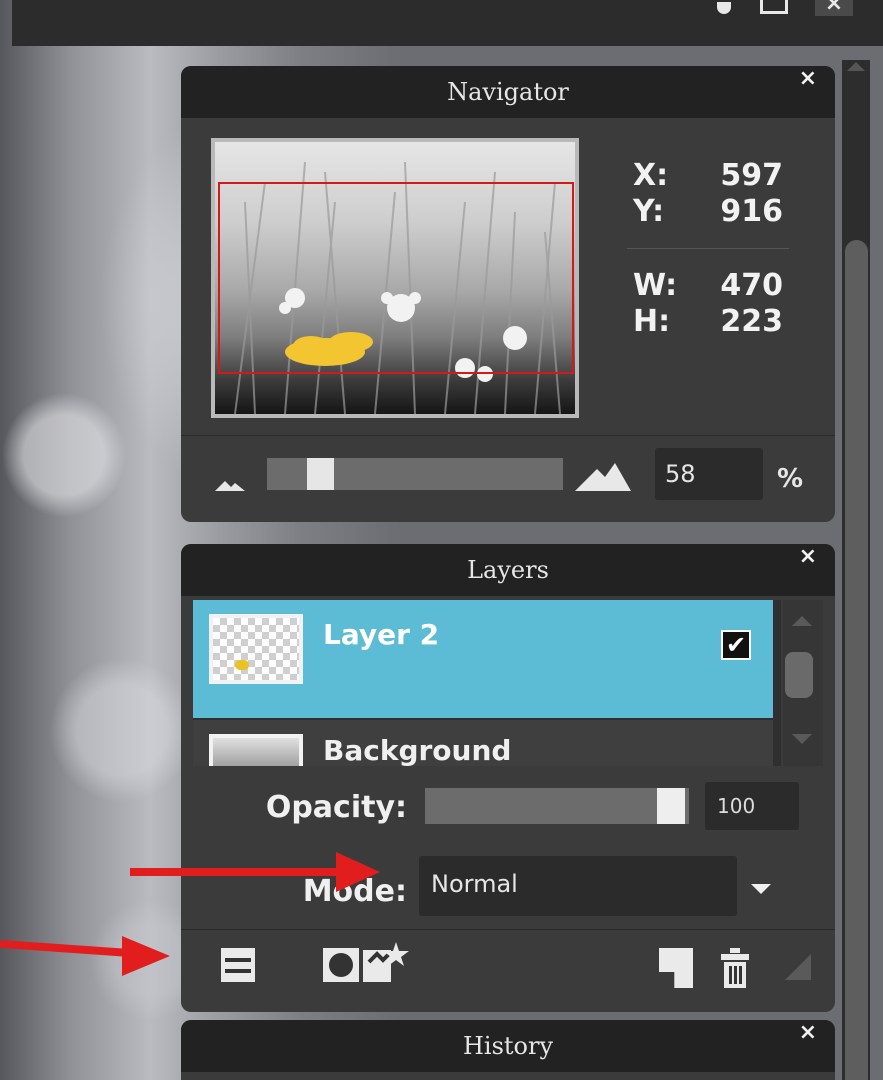  What do you see at coordinates (676, 968) in the screenshot?
I see `new-layer-icon` at bounding box center [676, 968].